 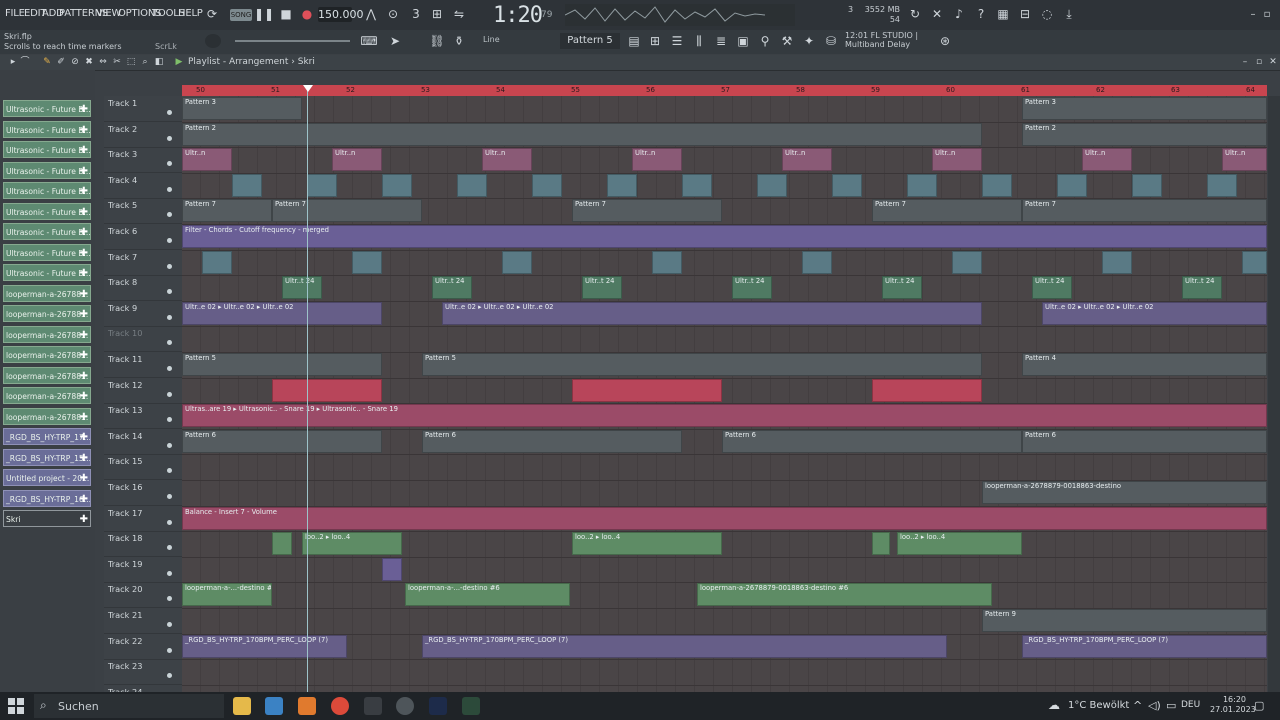 What do you see at coordinates (765, 41) in the screenshot?
I see `tuning-icon: ⚲` at bounding box center [765, 41].